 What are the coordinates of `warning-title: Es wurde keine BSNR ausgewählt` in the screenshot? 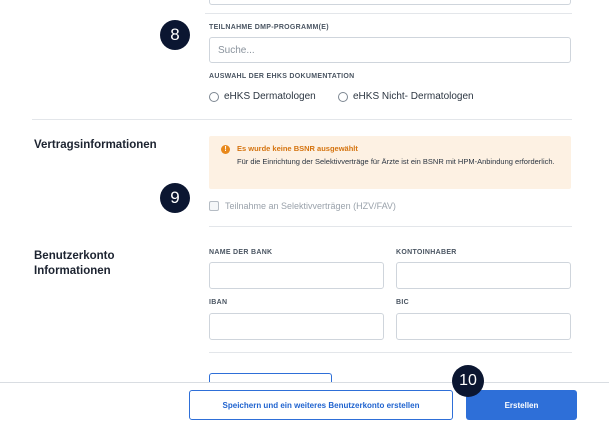 It's located at (297, 148).